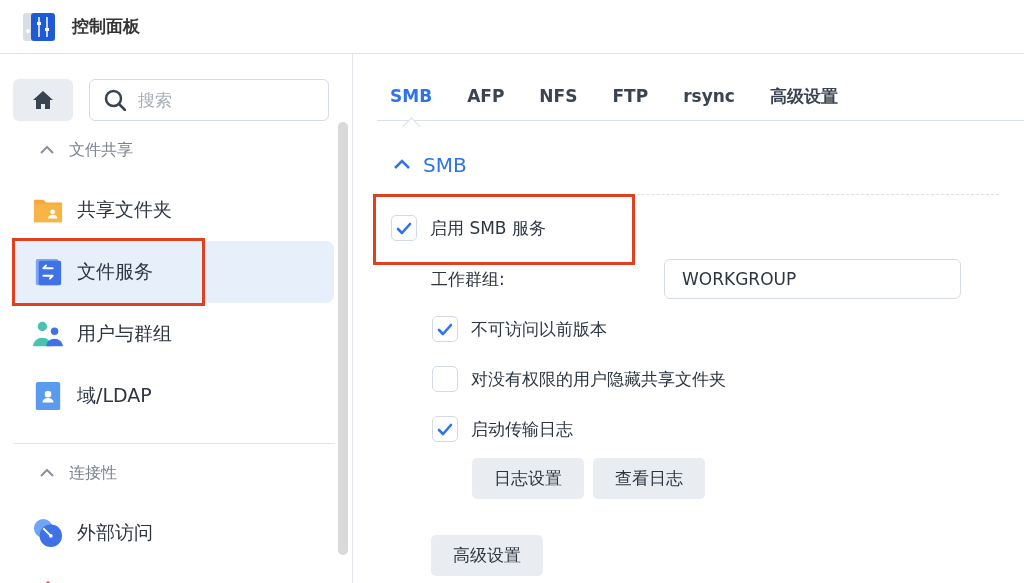  I want to click on home-button, so click(43, 100).